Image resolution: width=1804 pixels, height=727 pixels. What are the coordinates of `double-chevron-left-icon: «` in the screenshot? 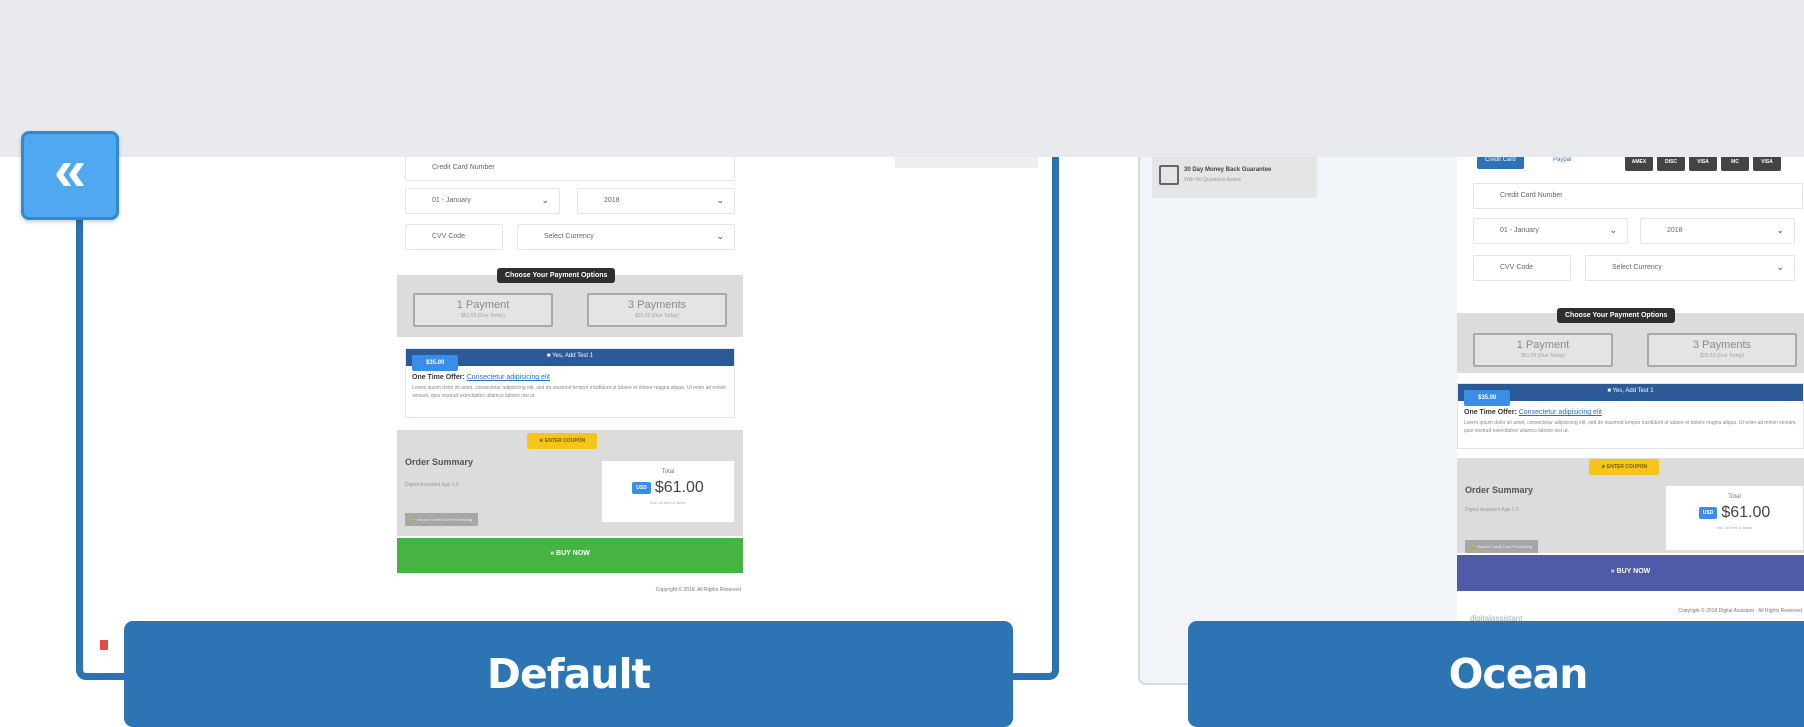 It's located at (70, 170).